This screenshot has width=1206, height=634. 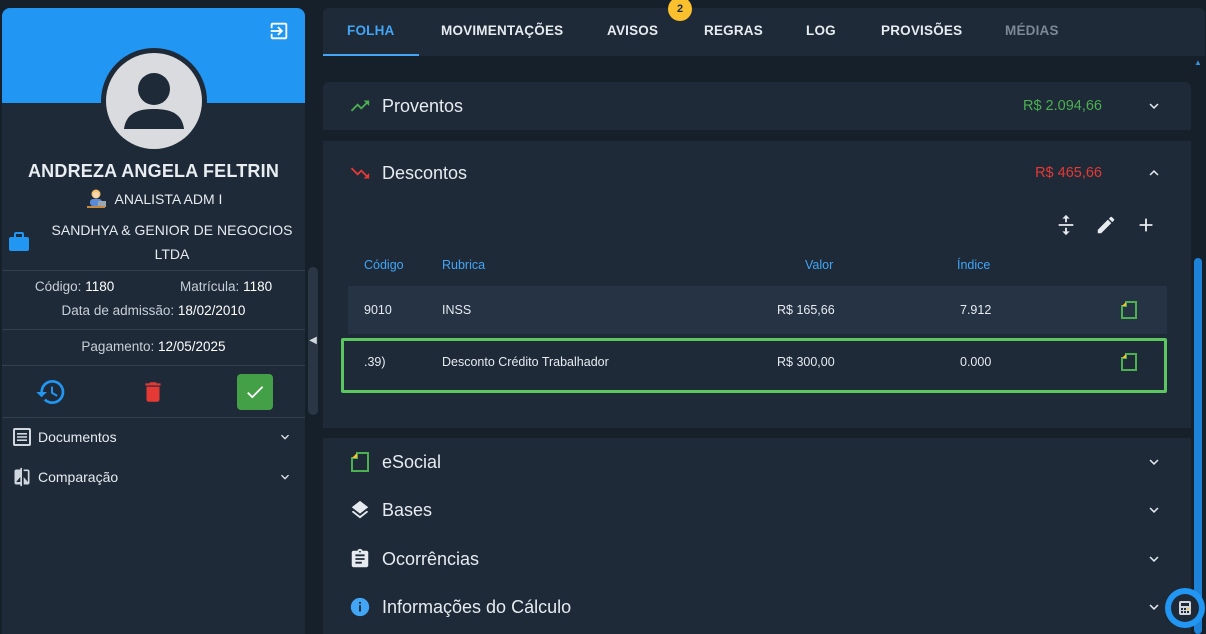 I want to click on layers-icon, so click(x=360, y=510).